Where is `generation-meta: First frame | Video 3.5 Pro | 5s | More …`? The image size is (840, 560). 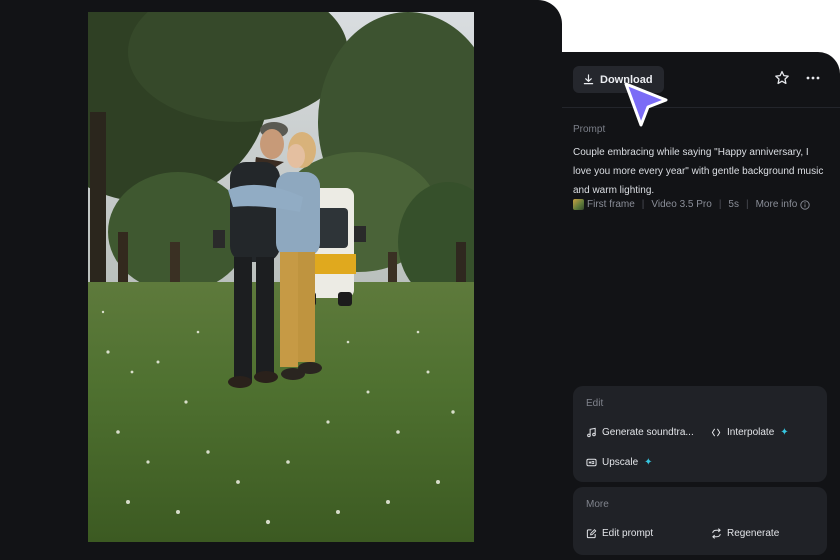
generation-meta: First frame | Video 3.5 Pro | 5s | More … is located at coordinates (691, 204).